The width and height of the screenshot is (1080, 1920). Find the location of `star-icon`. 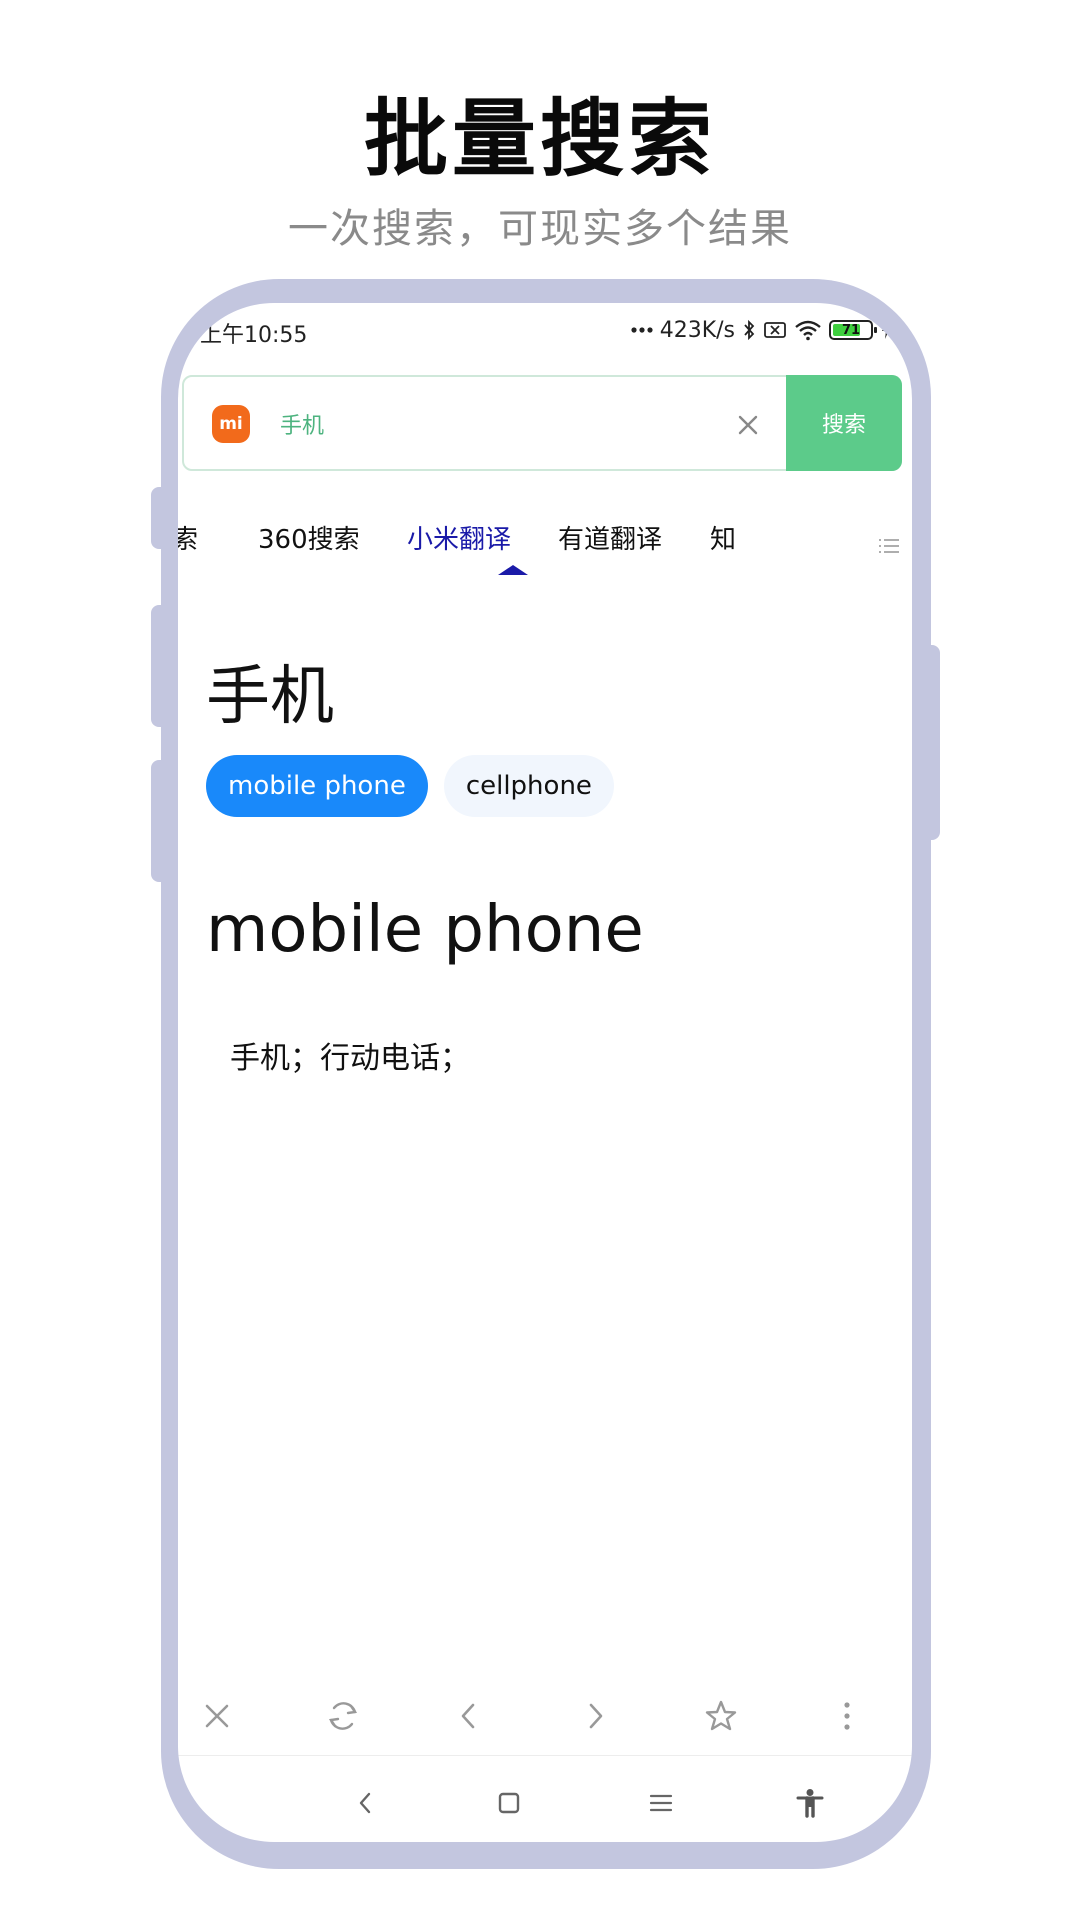

star-icon is located at coordinates (721, 1715).